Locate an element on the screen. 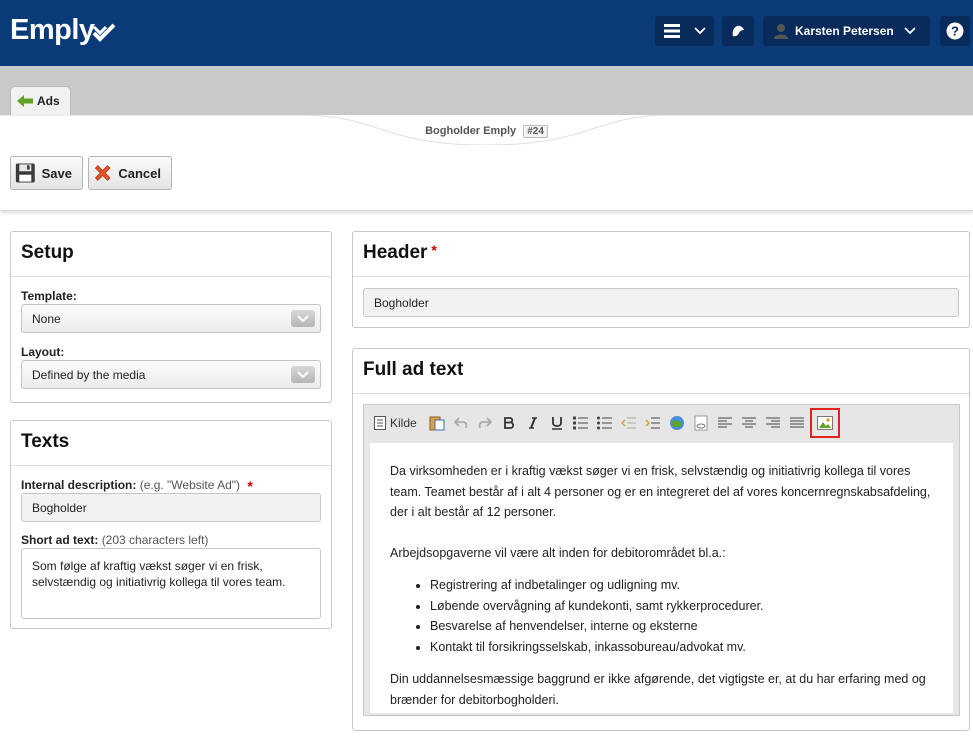 The width and height of the screenshot is (973, 736). paste-icon is located at coordinates (437, 423).